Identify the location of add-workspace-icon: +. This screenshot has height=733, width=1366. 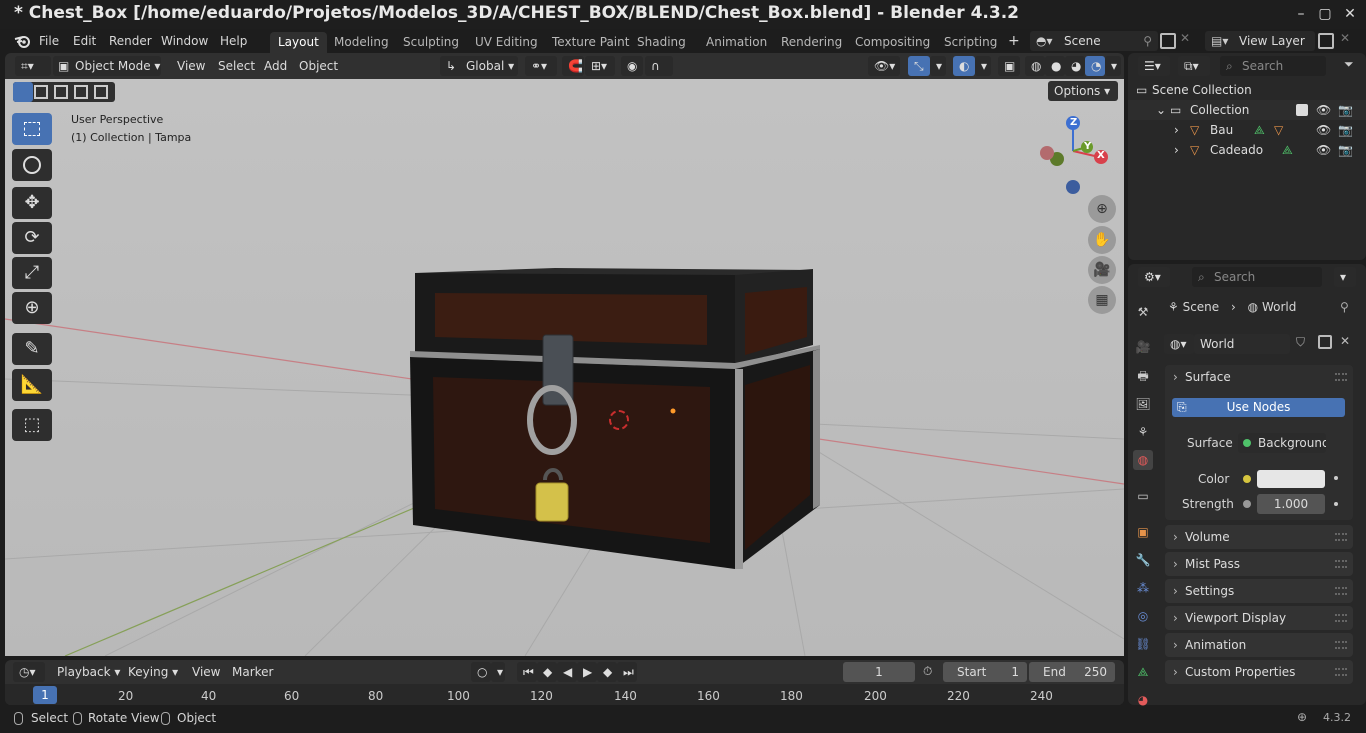
(1014, 41).